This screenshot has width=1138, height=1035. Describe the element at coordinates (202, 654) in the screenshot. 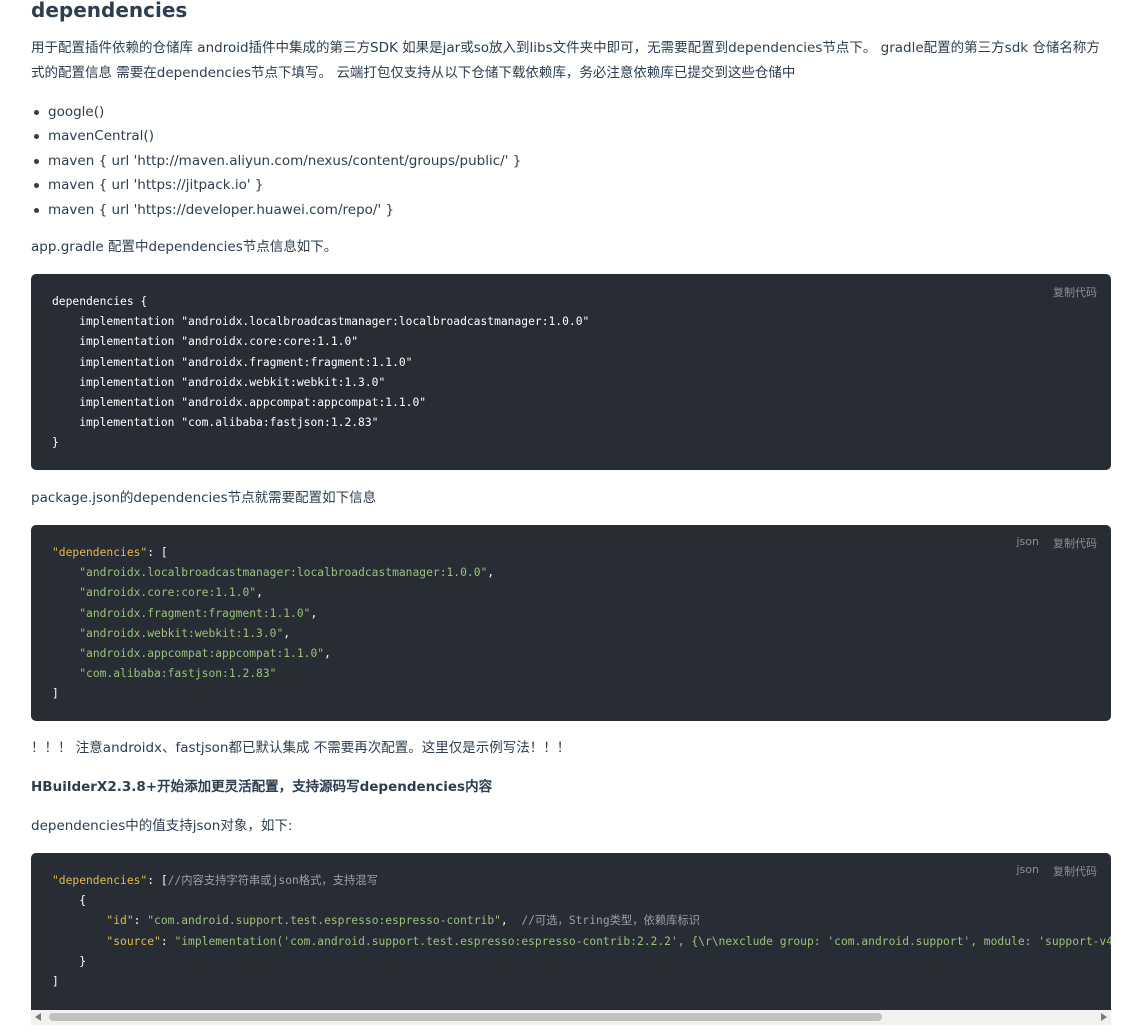

I see `code-string: "androidx.appcompat:appcompat:1.1.0"` at that location.